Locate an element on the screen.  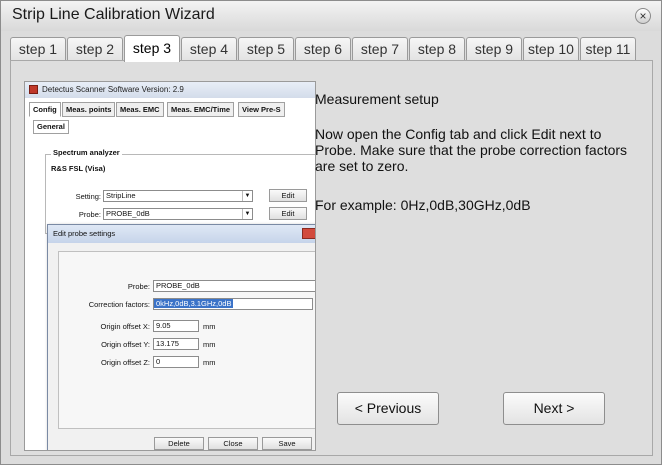
tab-step-1: step 1 is located at coordinates (38, 49).